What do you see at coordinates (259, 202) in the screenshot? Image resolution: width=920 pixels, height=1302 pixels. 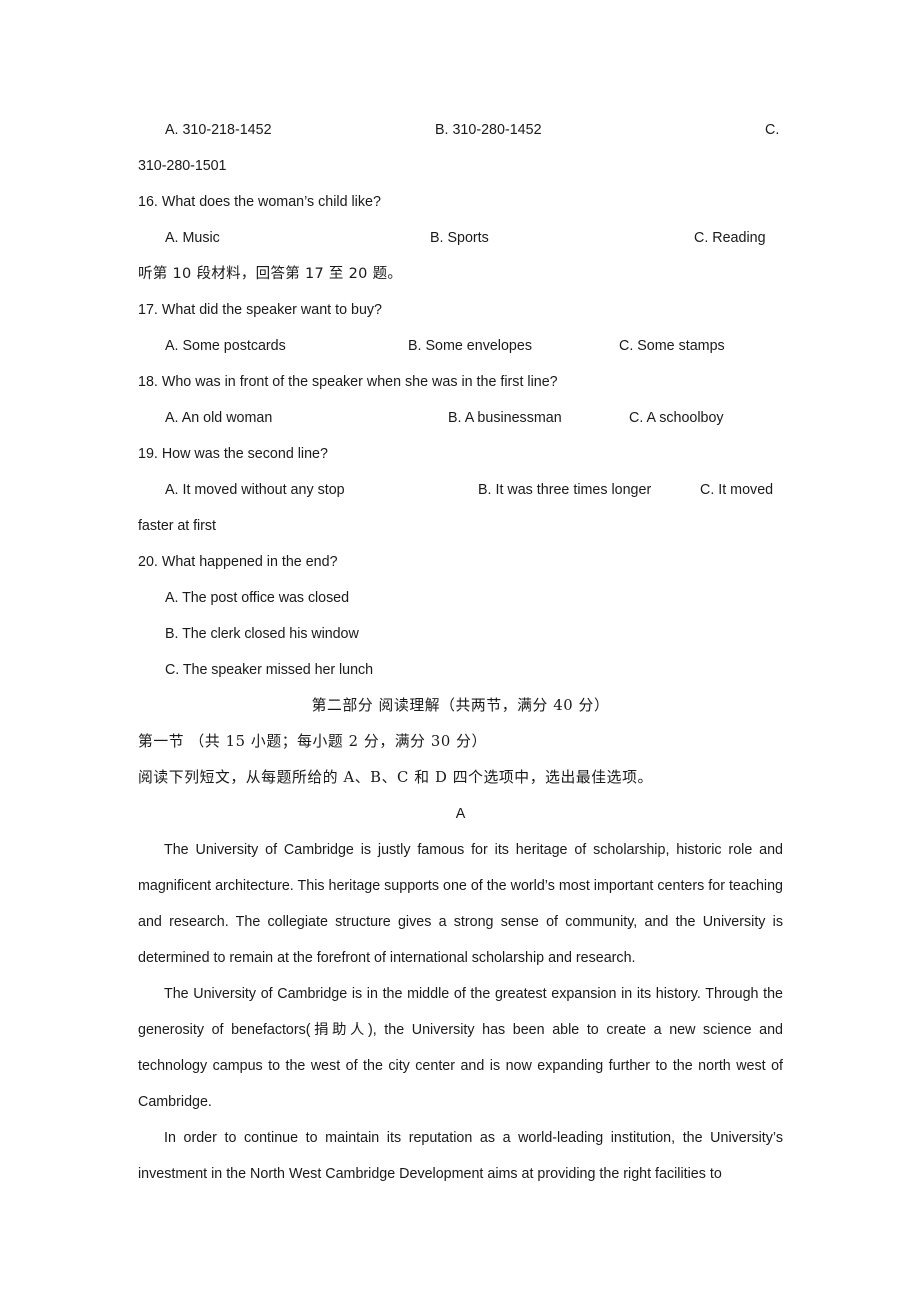 I see `question-16-stem: 16. What does the woman’s child like?` at bounding box center [259, 202].